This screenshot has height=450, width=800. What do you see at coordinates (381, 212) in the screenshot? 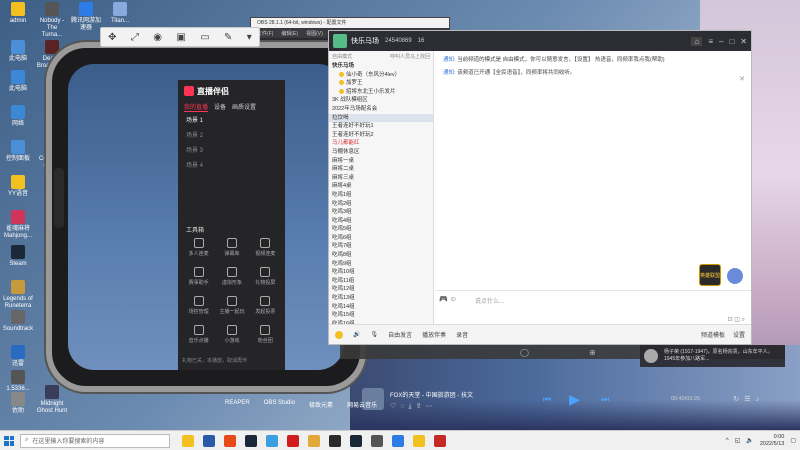
I see `channel-item: 吃鸡3组` at bounding box center [381, 212].